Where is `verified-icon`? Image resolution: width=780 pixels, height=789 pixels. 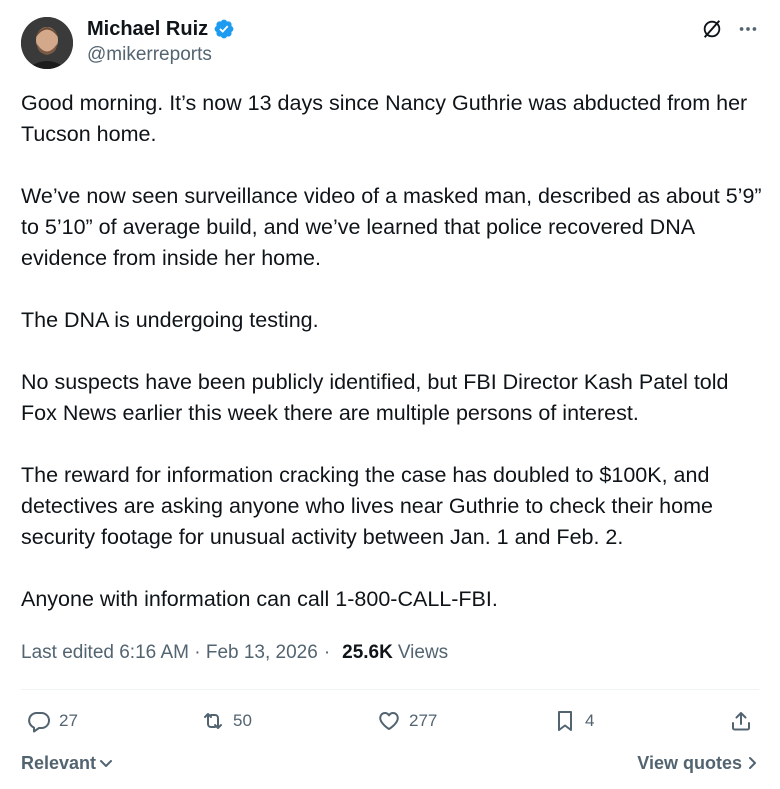 verified-icon is located at coordinates (224, 29).